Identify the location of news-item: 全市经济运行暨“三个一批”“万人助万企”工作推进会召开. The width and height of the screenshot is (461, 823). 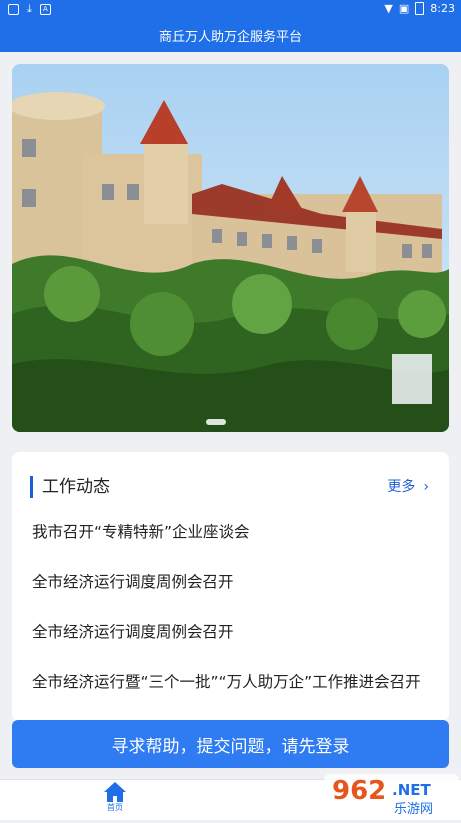
(232, 681).